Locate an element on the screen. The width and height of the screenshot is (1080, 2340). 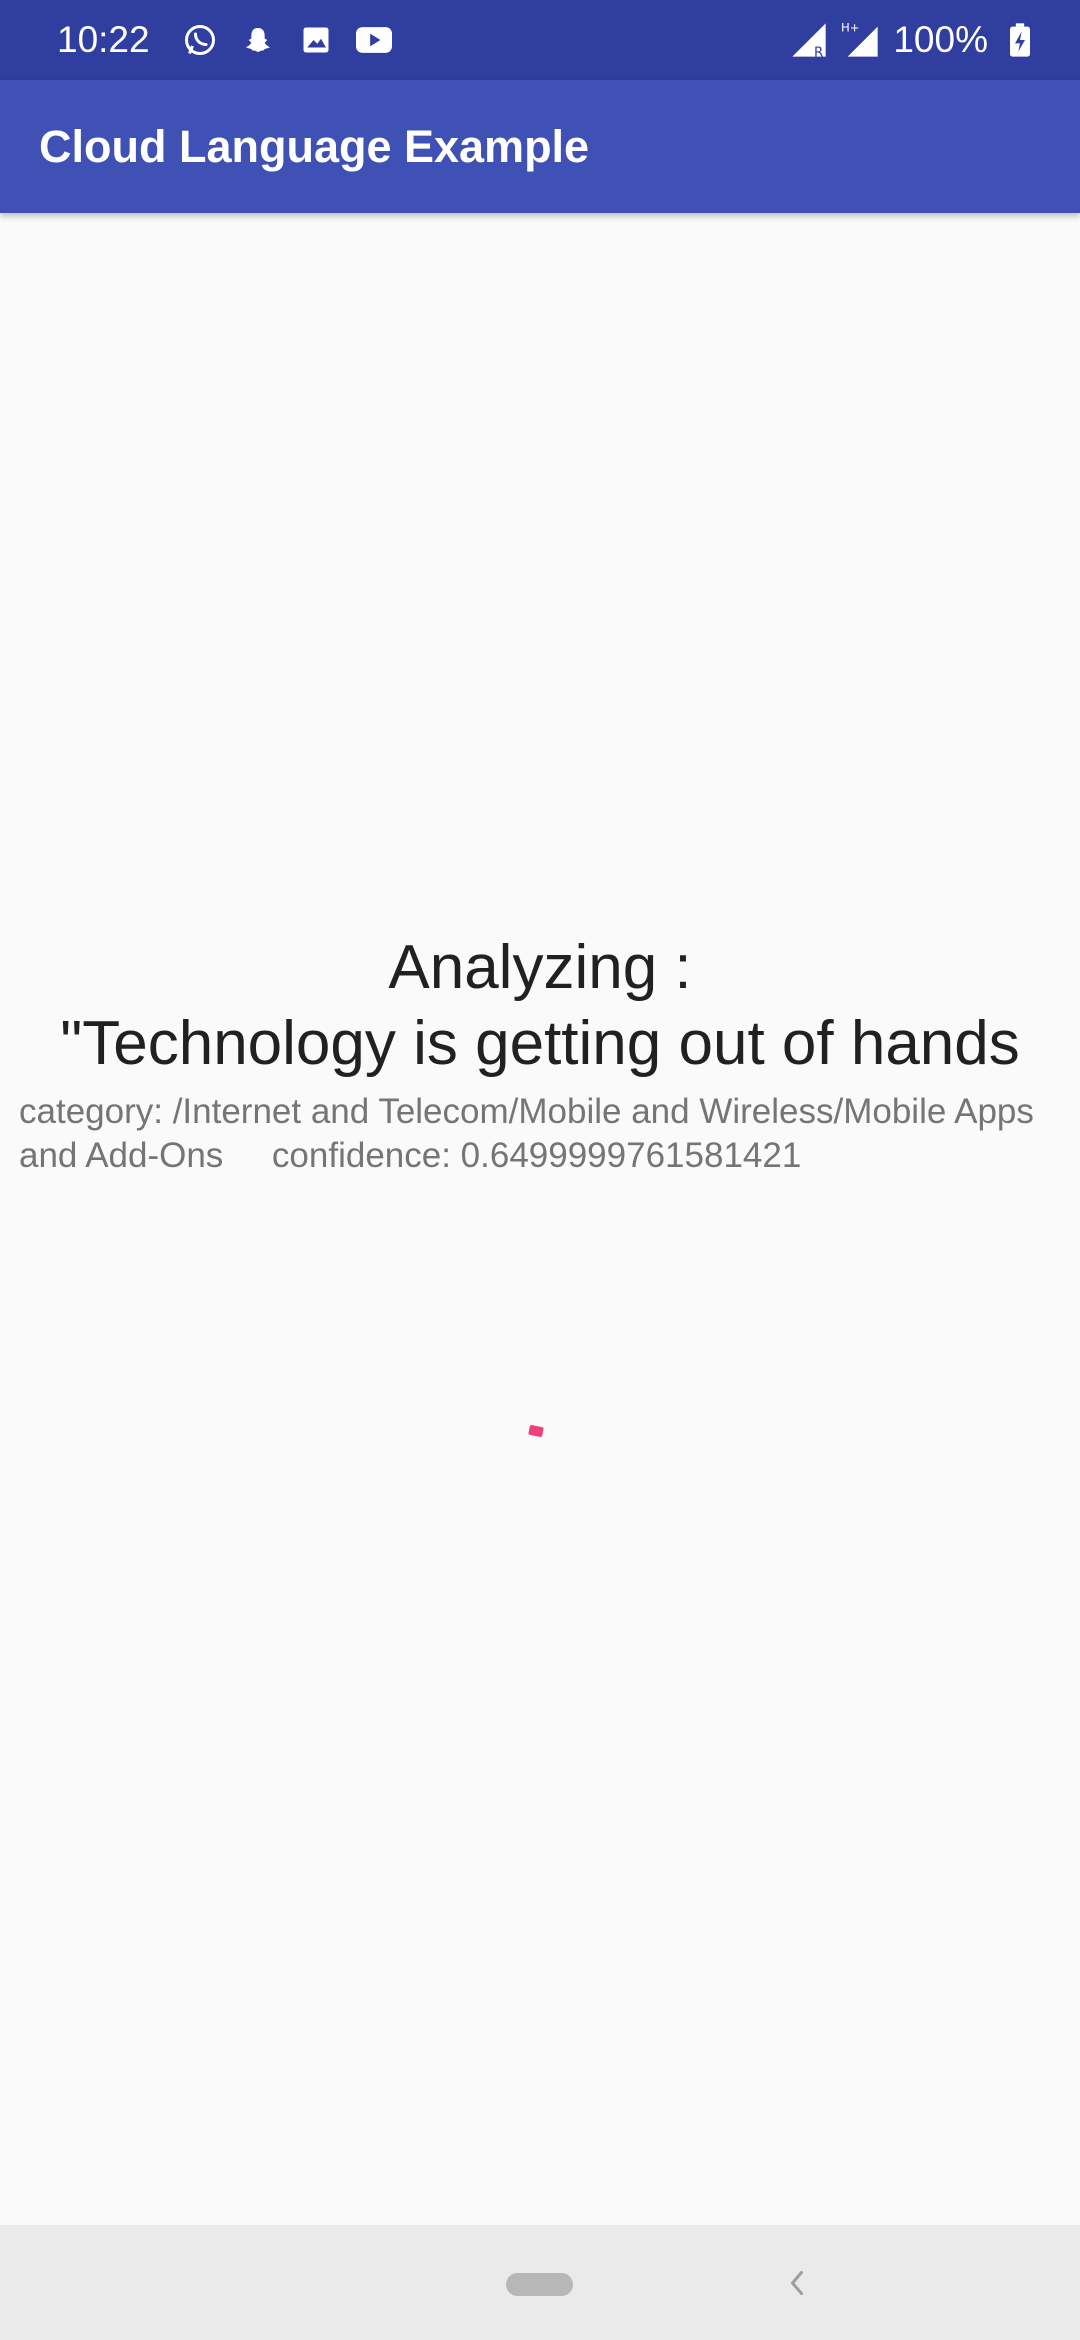
chevron-left-icon is located at coordinates (796, 2283).